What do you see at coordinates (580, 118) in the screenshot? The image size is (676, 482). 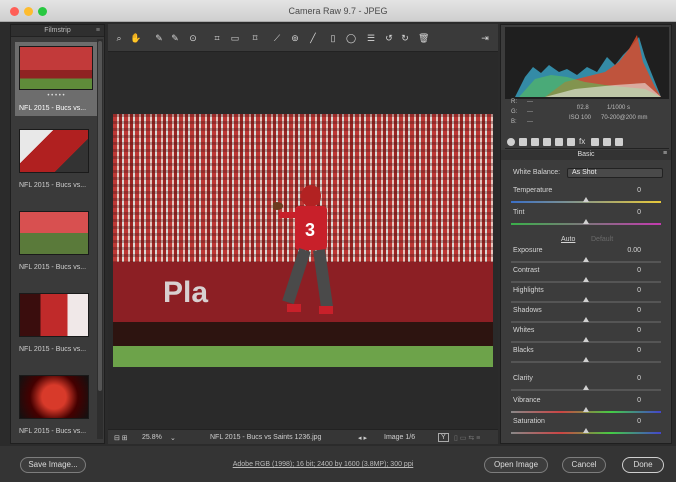 I see `iso: ISO 100` at bounding box center [580, 118].